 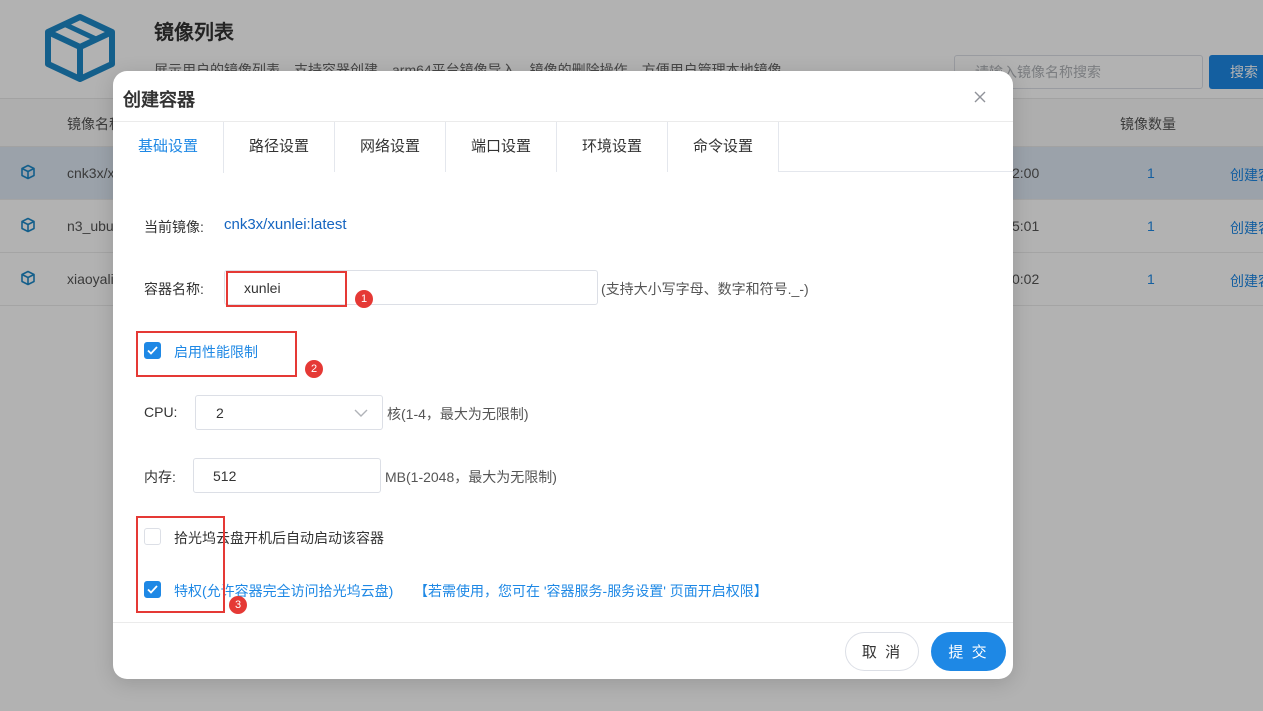 I want to click on cancel-button: 取 消, so click(x=882, y=651).